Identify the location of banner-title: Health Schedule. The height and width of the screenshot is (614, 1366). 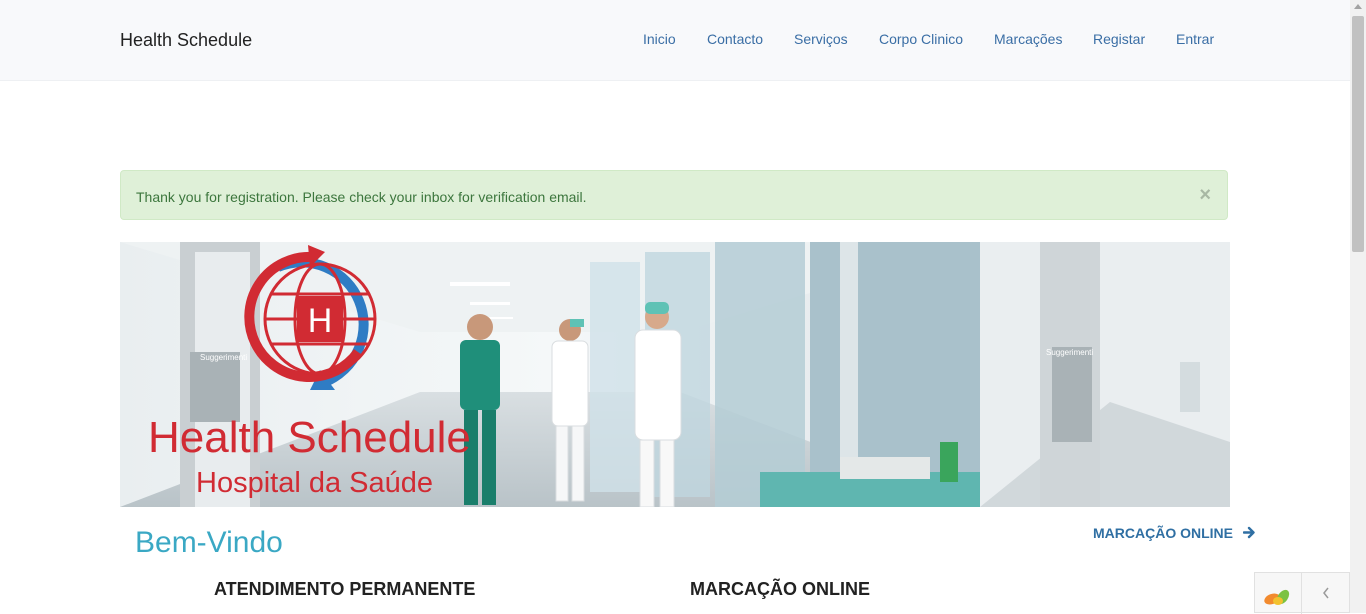
(309, 437).